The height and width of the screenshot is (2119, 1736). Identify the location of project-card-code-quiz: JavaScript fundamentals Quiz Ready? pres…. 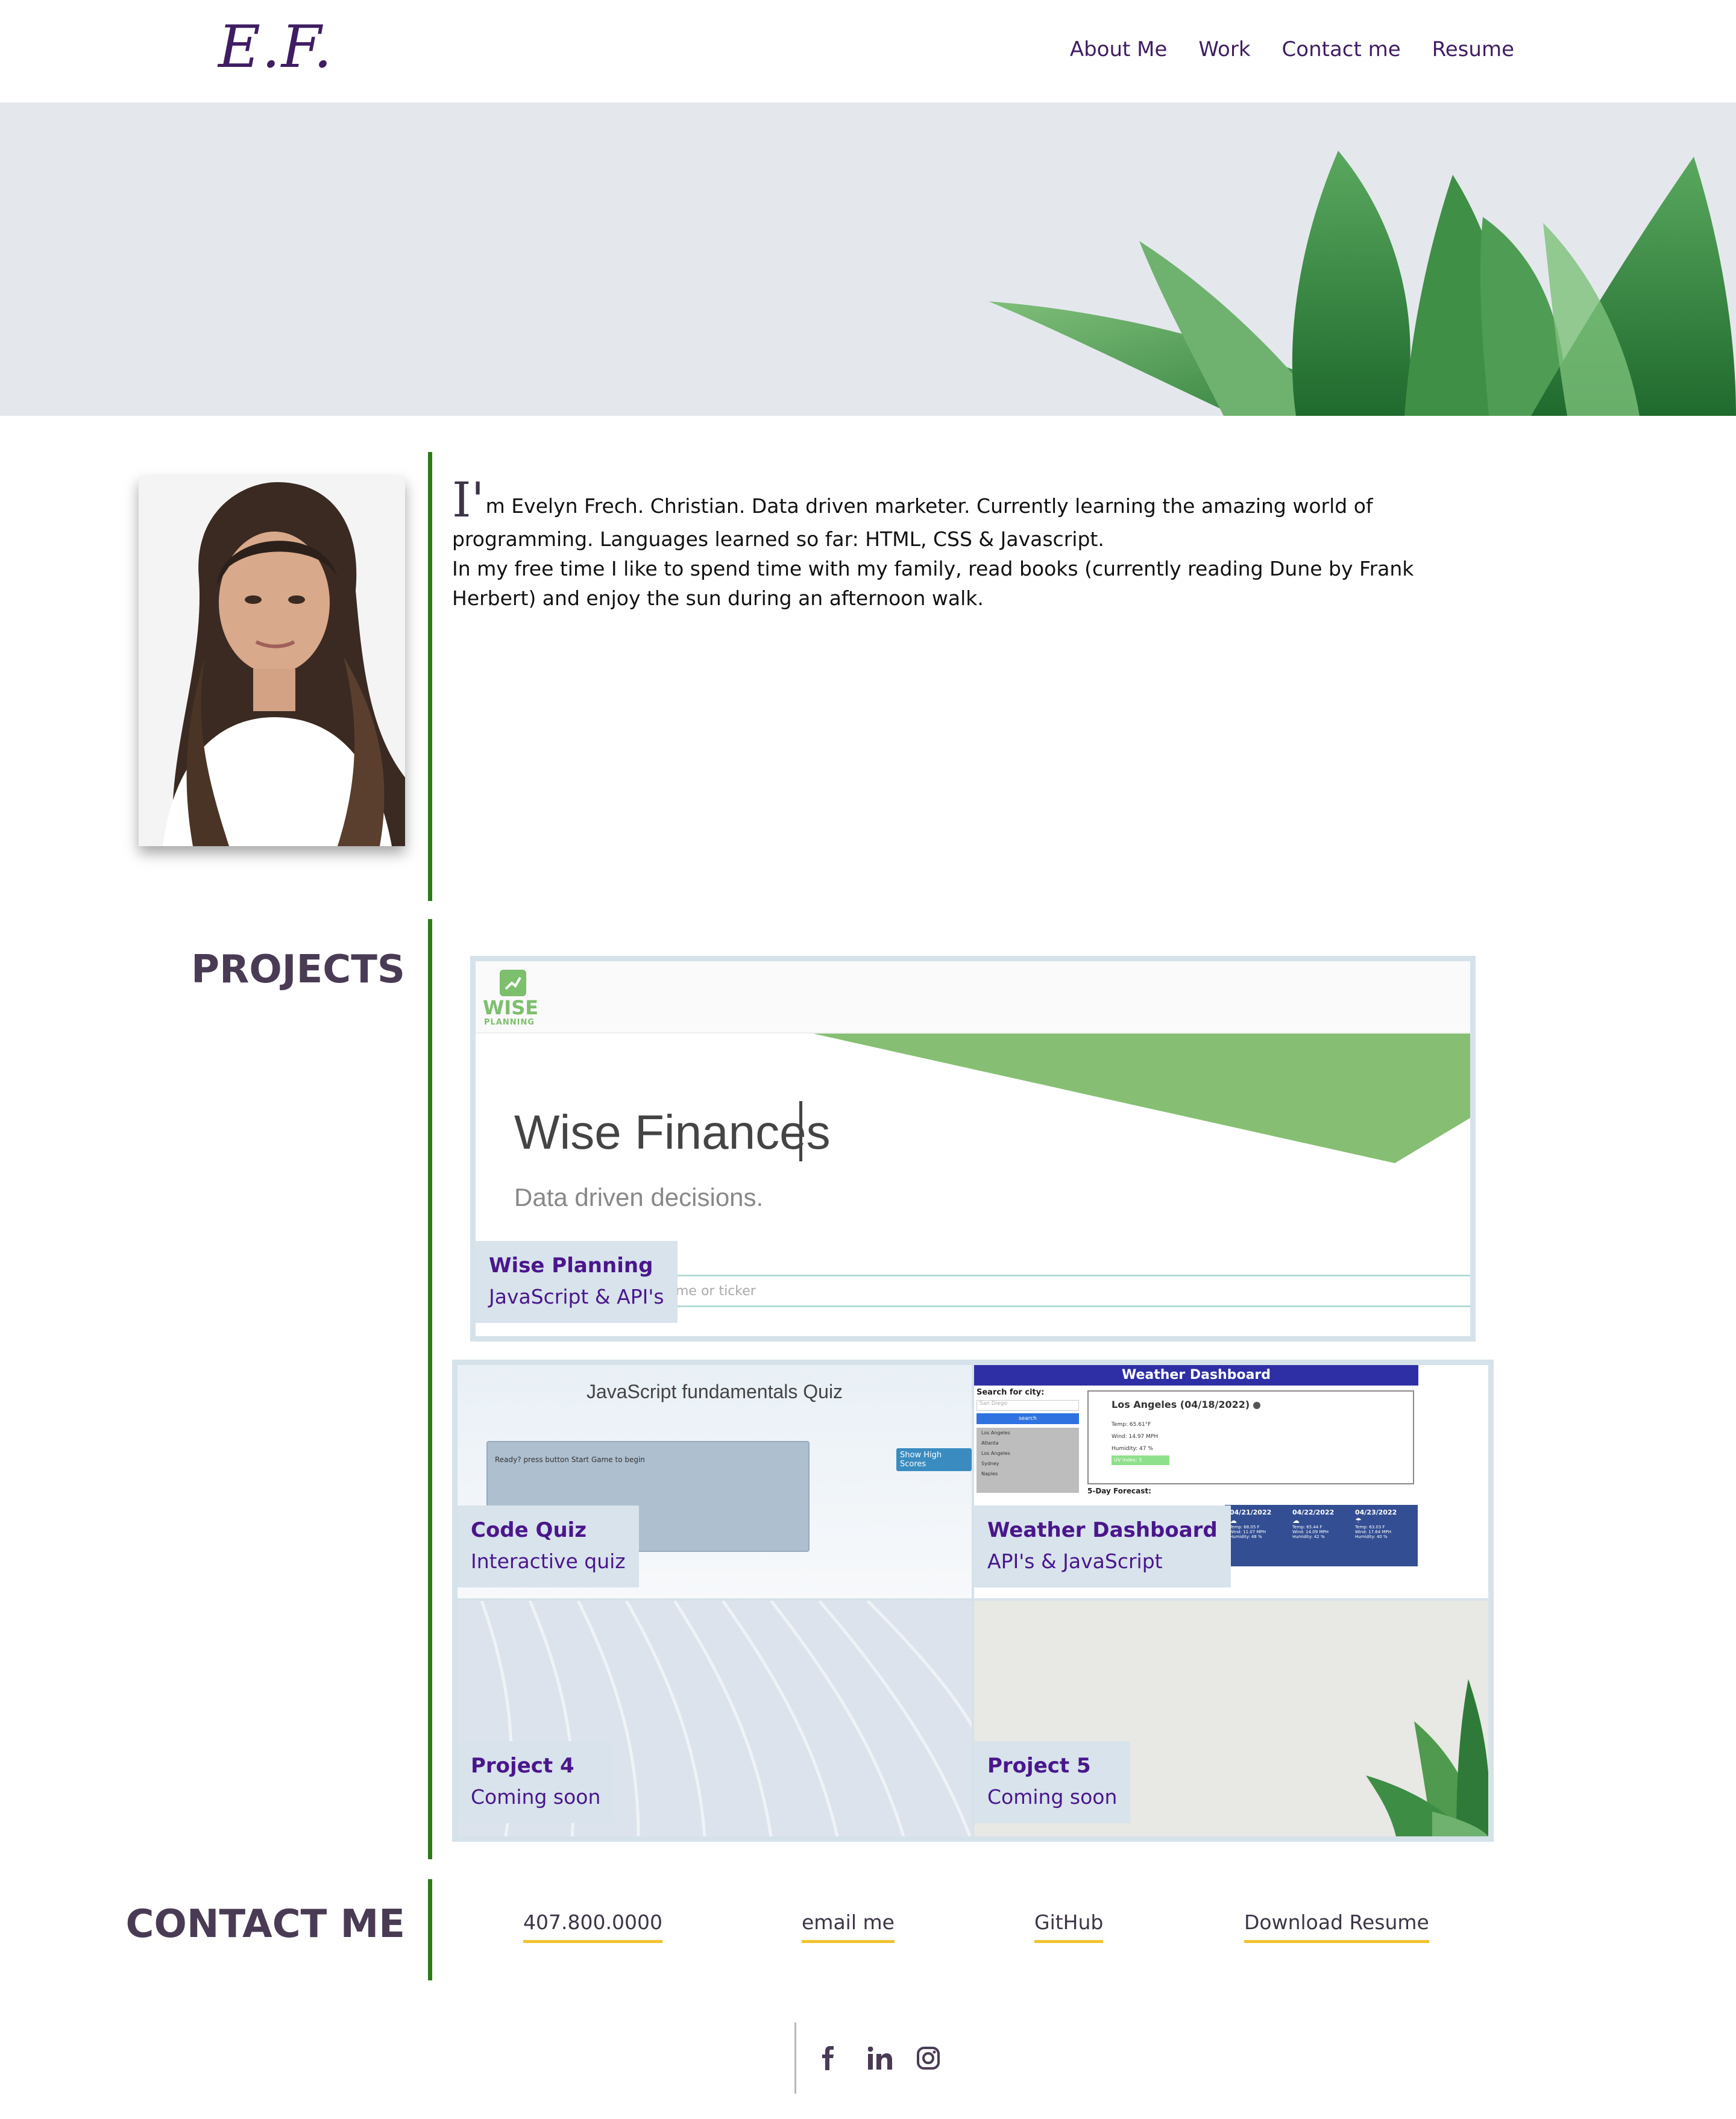
(713, 1480).